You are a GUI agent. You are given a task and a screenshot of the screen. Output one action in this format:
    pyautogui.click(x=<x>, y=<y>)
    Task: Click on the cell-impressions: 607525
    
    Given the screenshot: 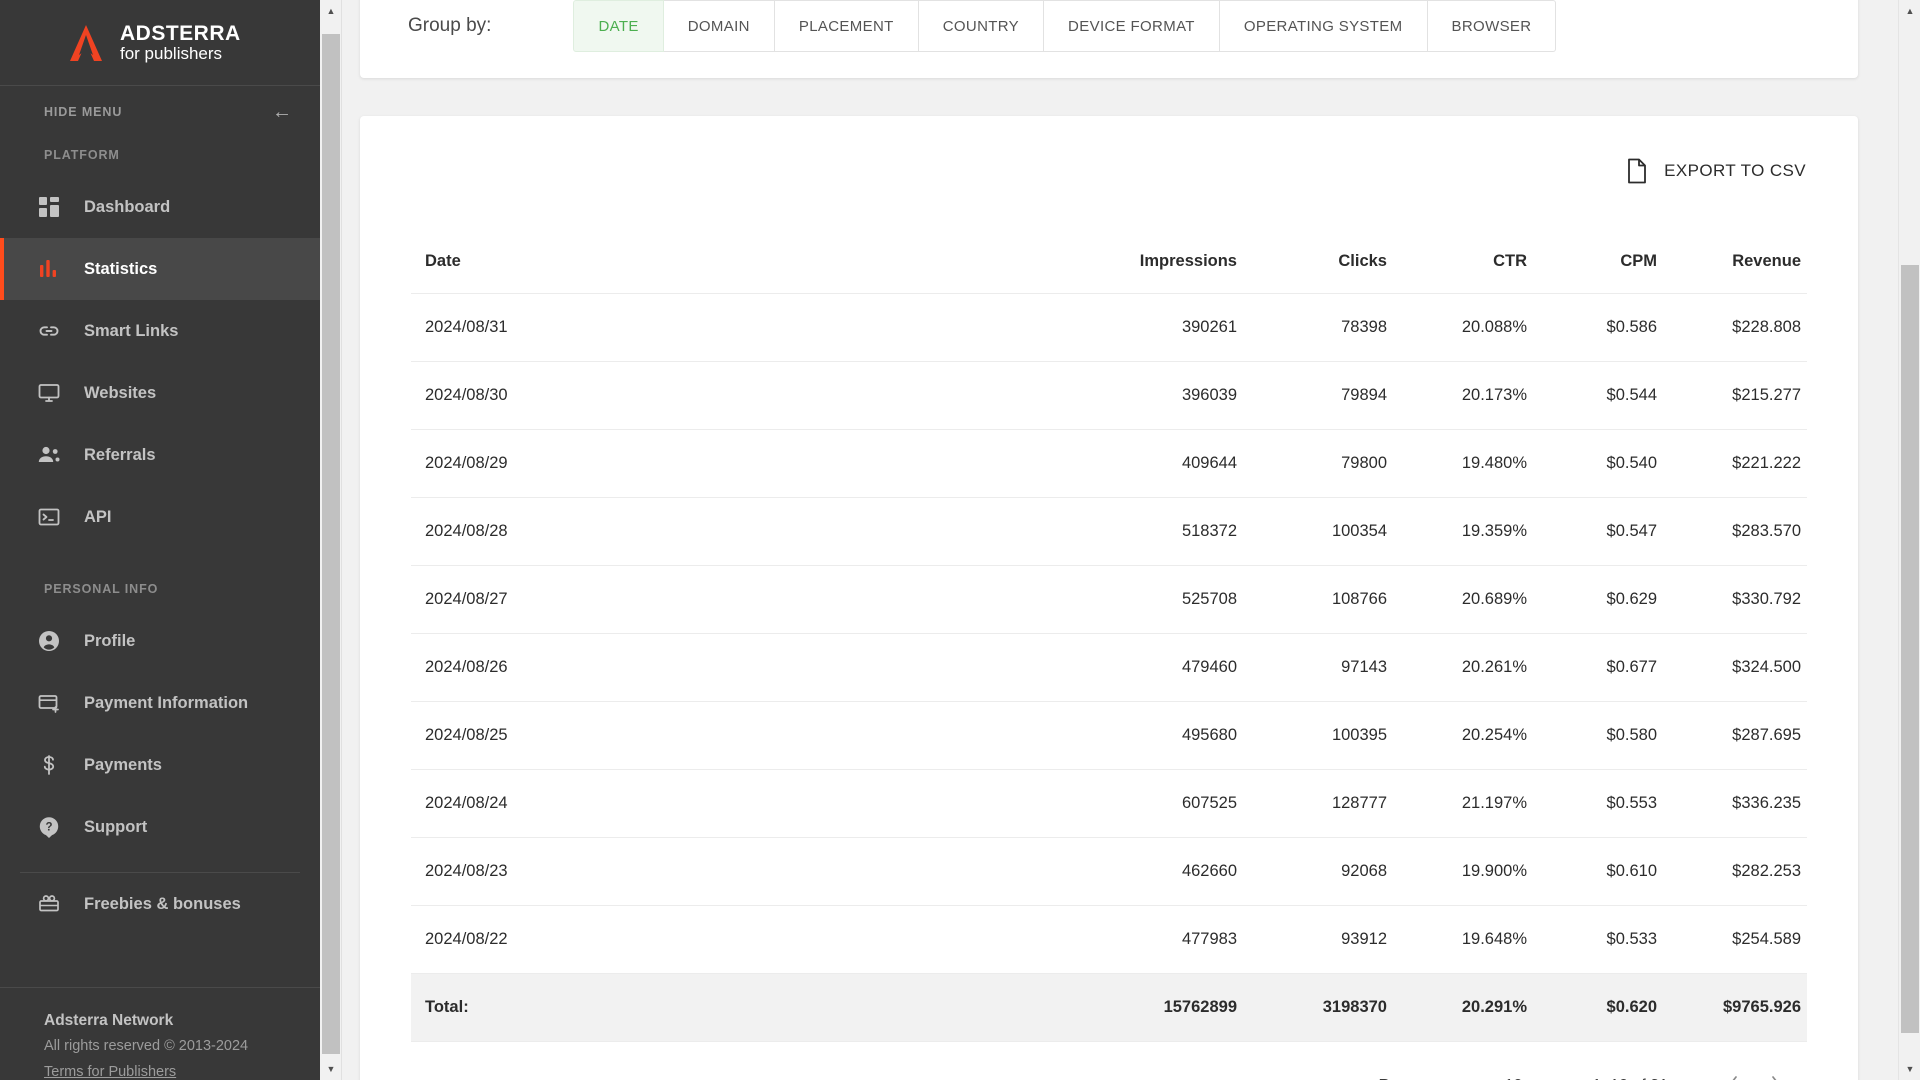 What is the action you would take?
    pyautogui.click(x=1152, y=803)
    